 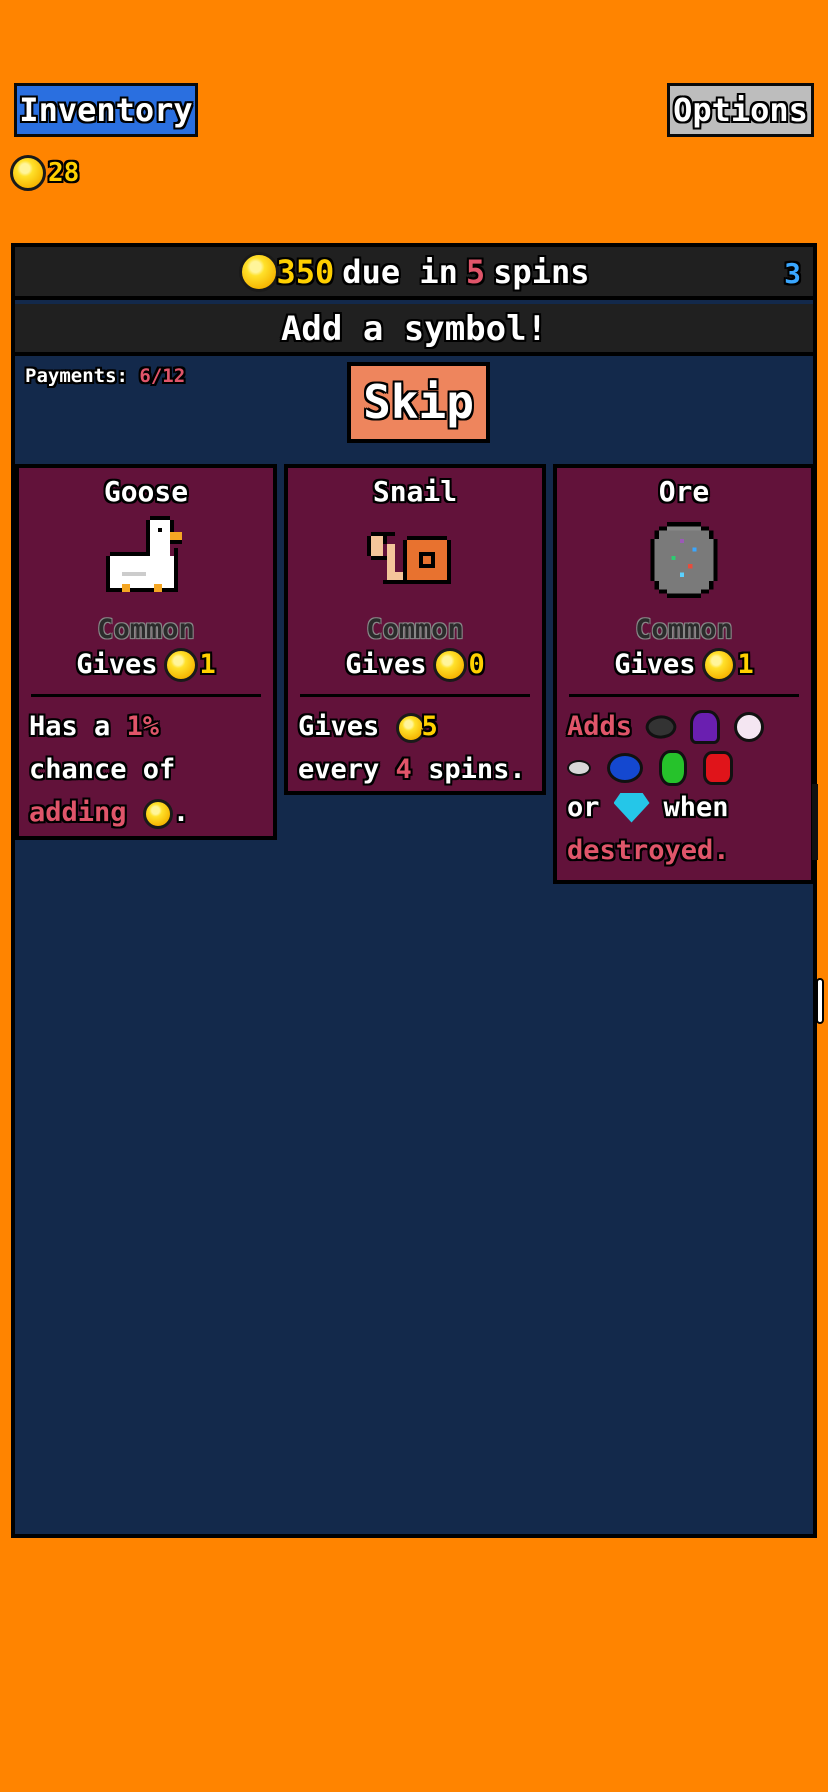 I want to click on rent-due-bar: 350 due in 5 spins 3, so click(x=414, y=273).